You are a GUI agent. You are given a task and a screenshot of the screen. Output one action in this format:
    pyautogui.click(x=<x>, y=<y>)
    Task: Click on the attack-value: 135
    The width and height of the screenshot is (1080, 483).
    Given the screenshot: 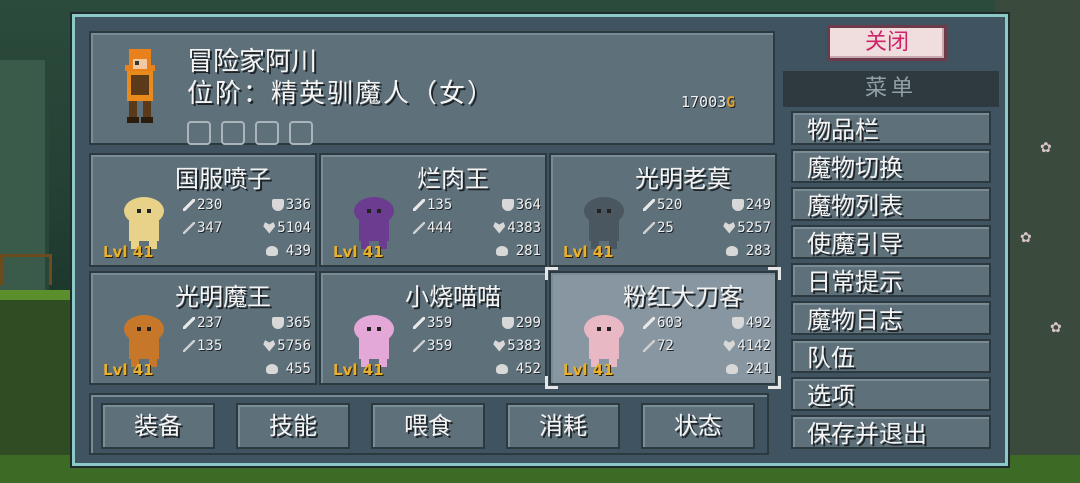 What is the action you would take?
    pyautogui.click(x=440, y=204)
    